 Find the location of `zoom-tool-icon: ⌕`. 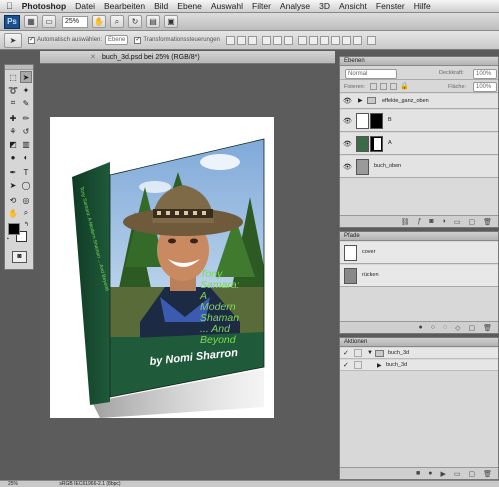

zoom-tool-icon: ⌕ is located at coordinates (117, 21).